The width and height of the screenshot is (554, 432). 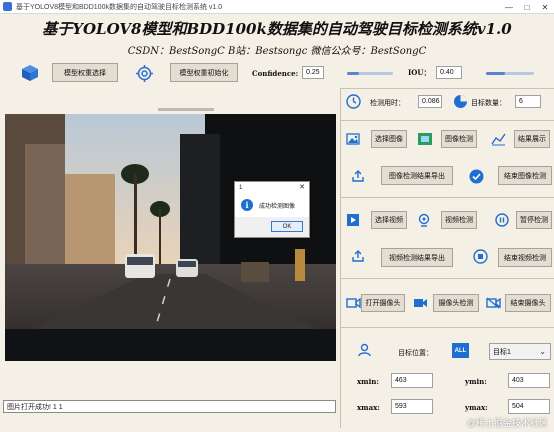 What do you see at coordinates (459, 139) in the screenshot?
I see `detect-image-button: 图像检测` at bounding box center [459, 139].